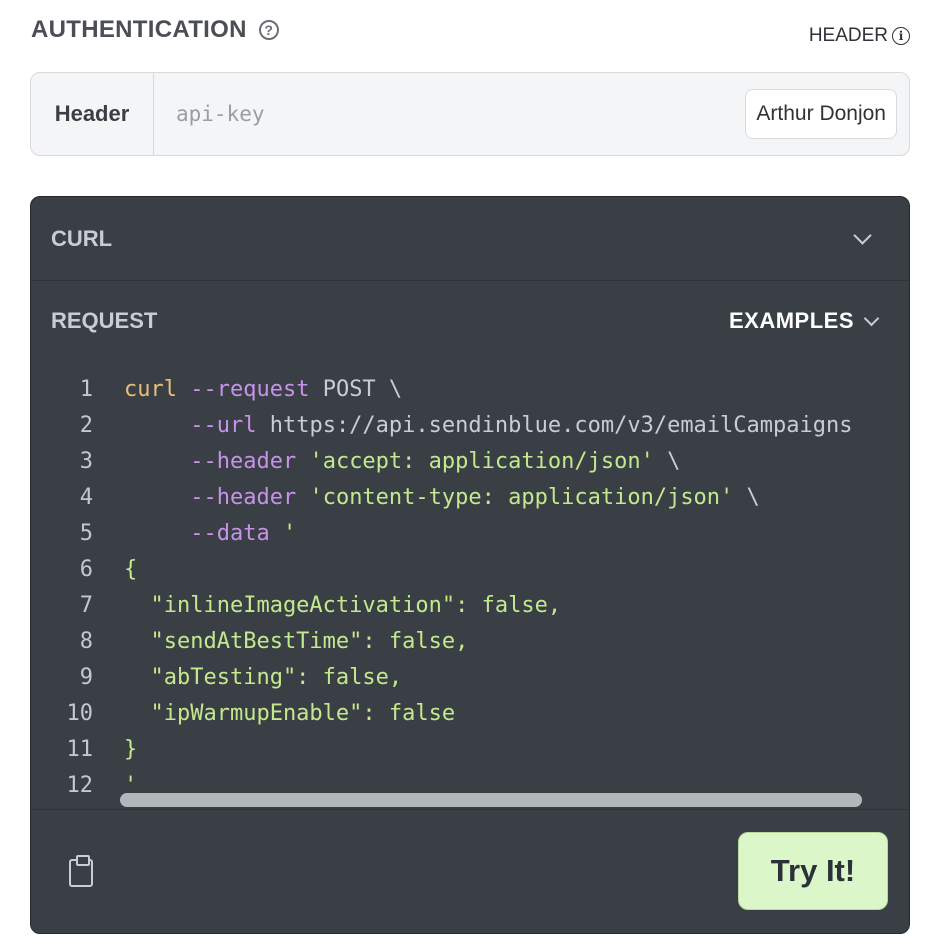  I want to click on code-line: 7 "inlineImageActivation": false,, so click(470, 605).